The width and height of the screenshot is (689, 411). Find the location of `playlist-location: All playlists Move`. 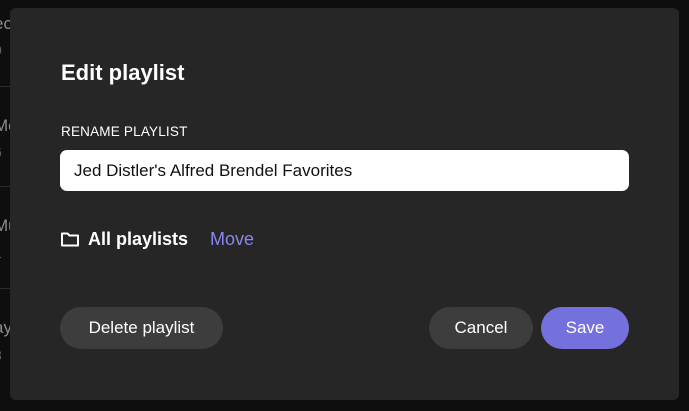

playlist-location: All playlists Move is located at coordinates (157, 239).